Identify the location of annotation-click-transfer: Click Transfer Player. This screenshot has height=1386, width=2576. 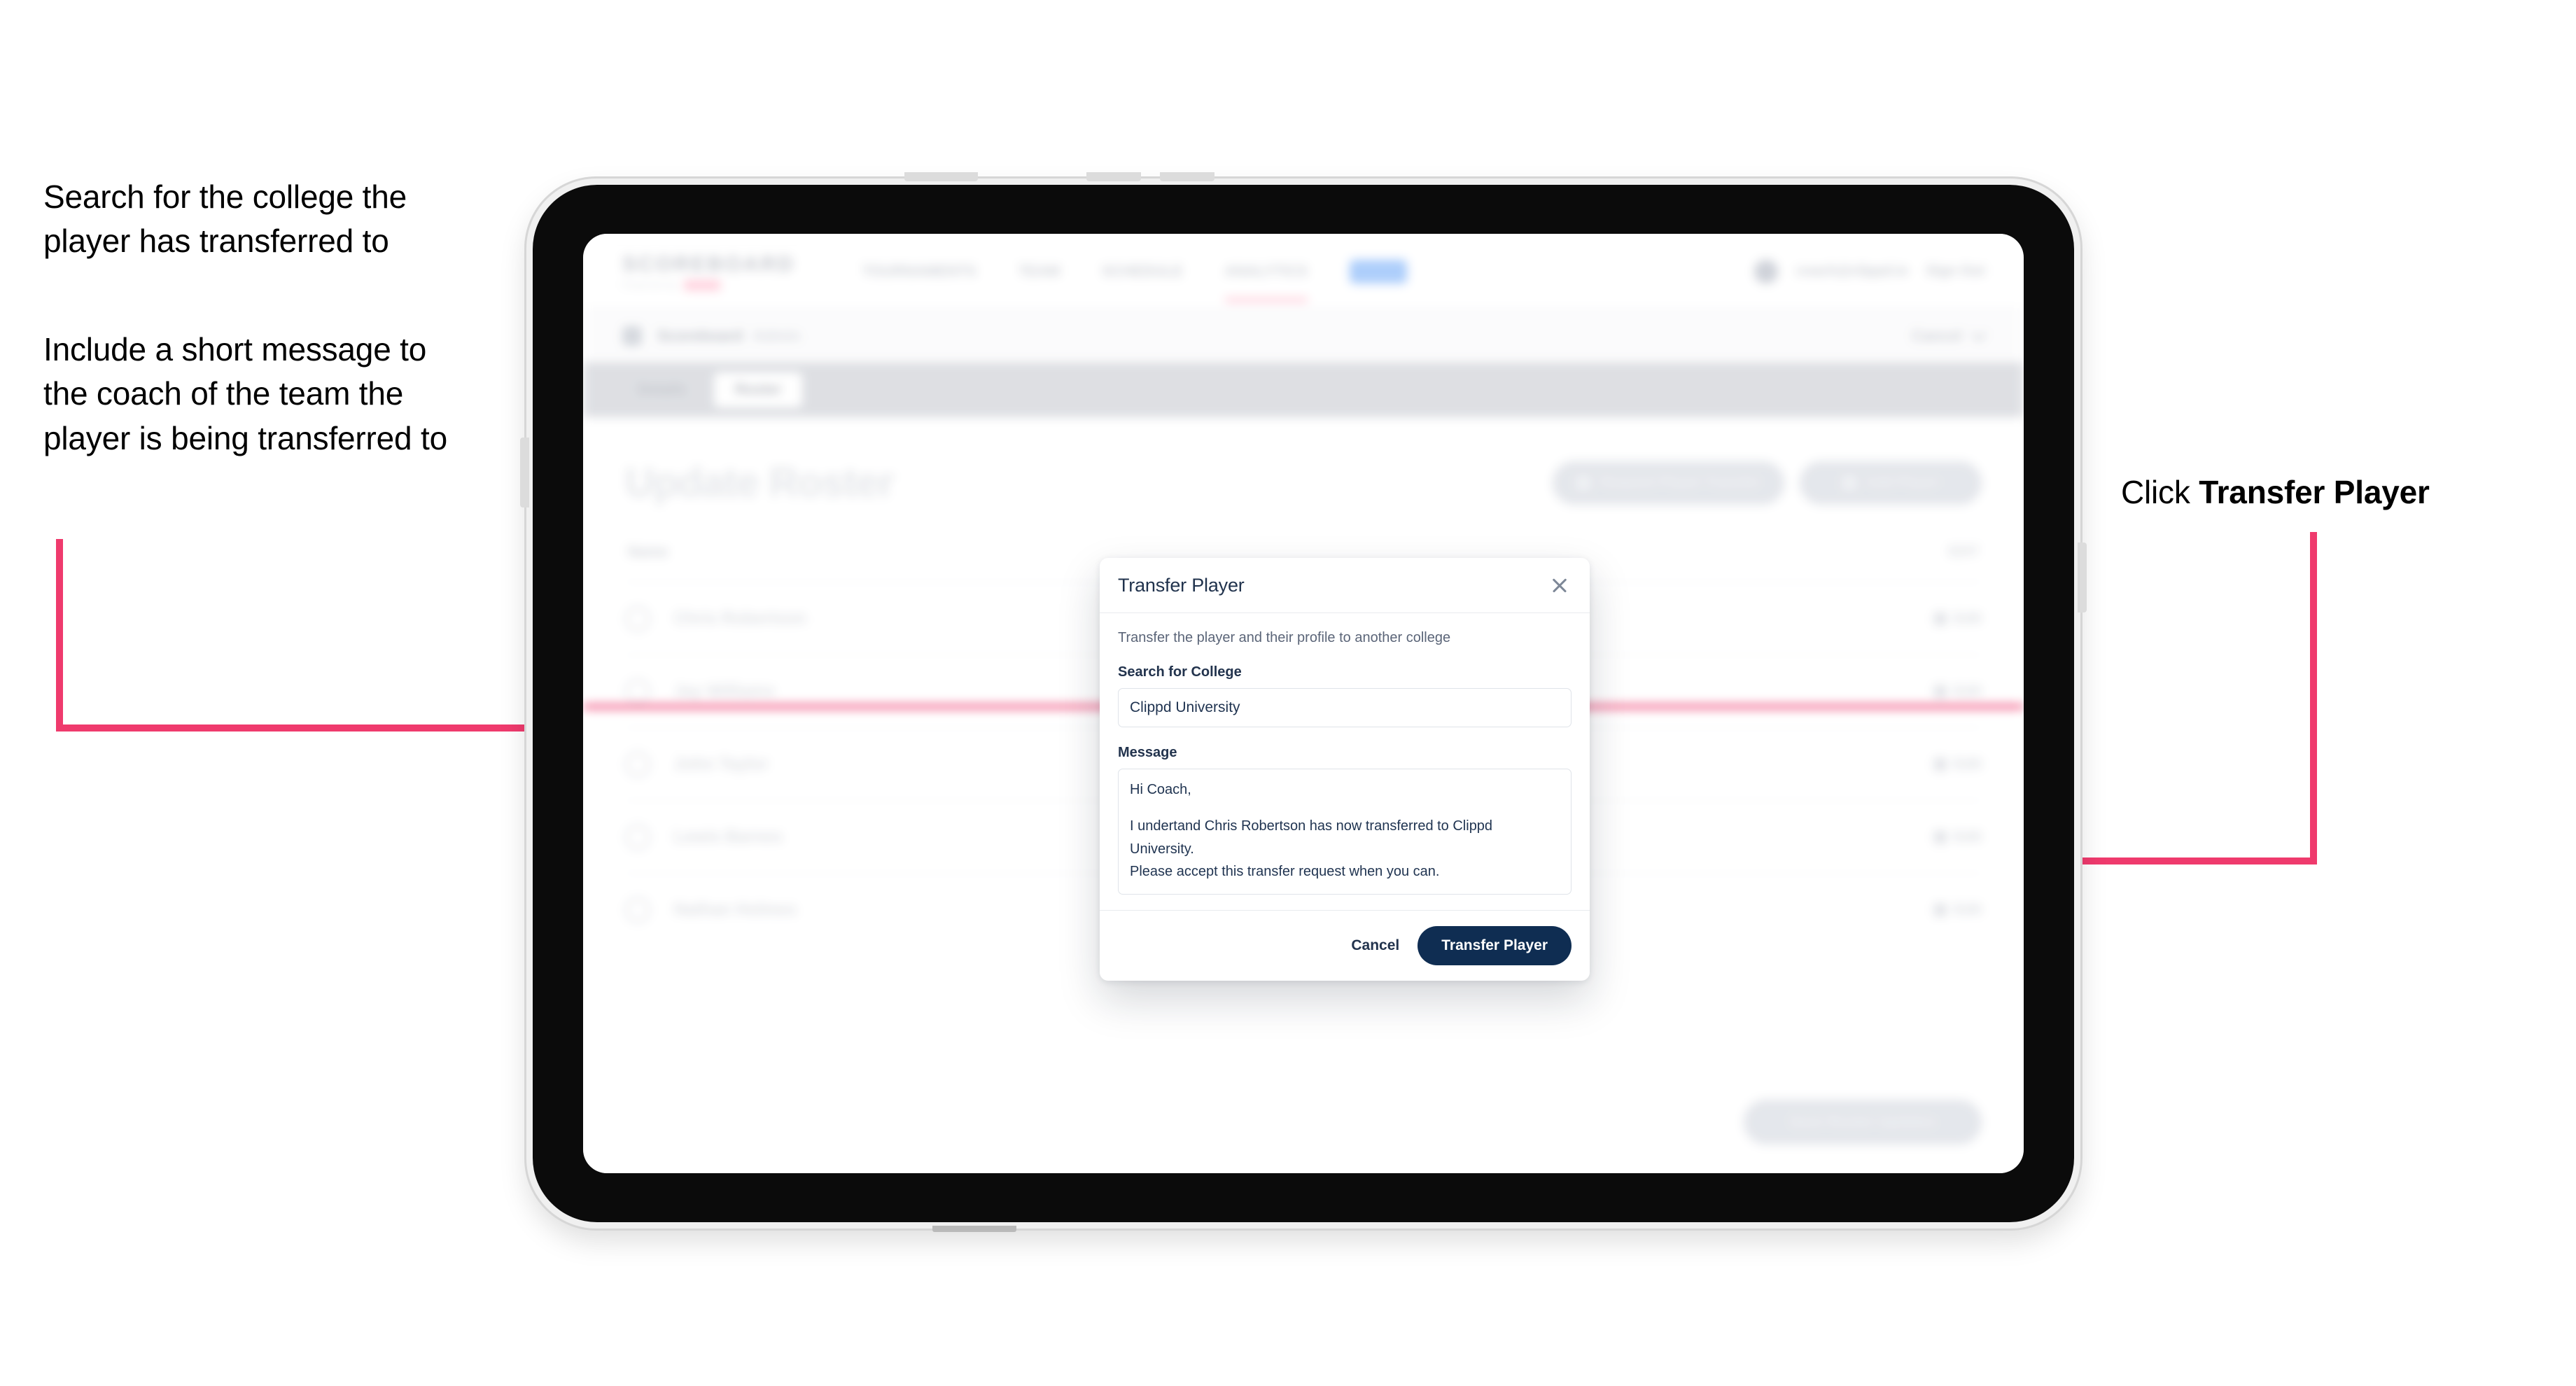
(2338, 492).